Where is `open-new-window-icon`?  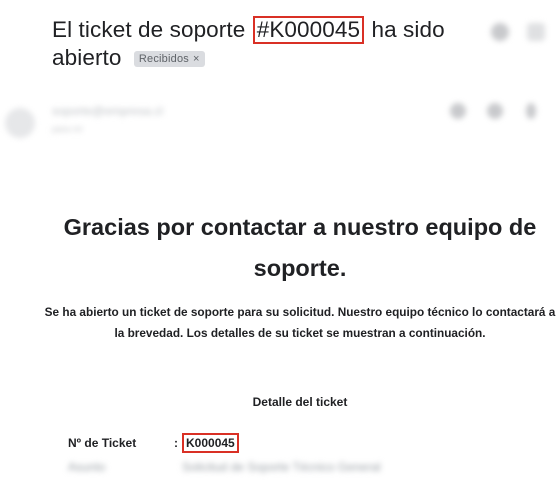
open-new-window-icon is located at coordinates (536, 32).